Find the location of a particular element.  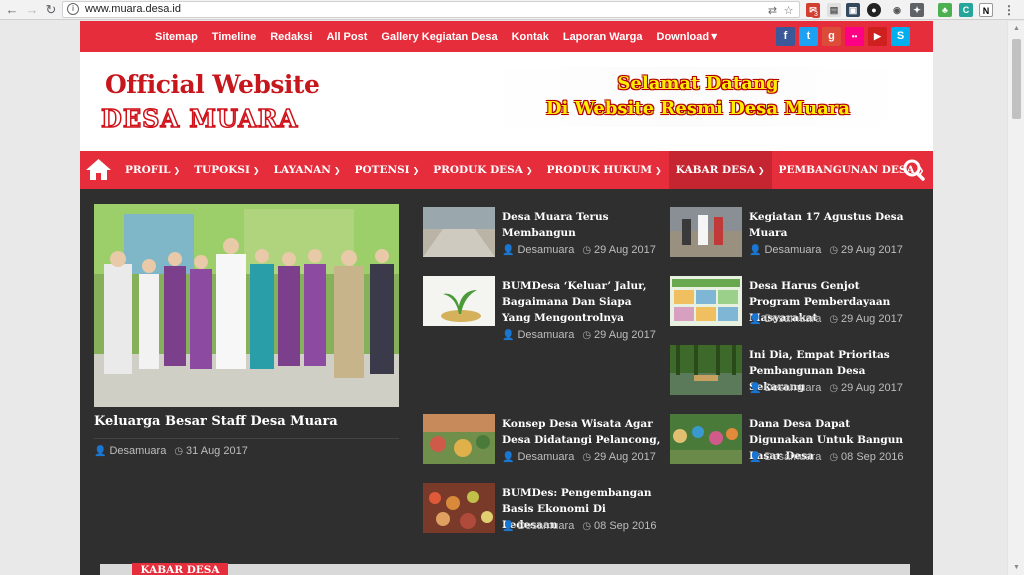

extension-n-icon: N is located at coordinates (986, 10).